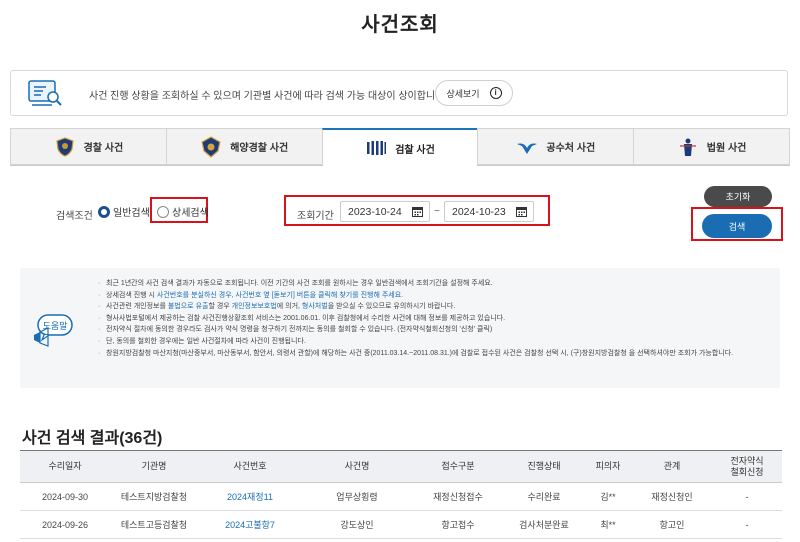 The height and width of the screenshot is (542, 800). I want to click on date-to-field: 2024-10-23, so click(489, 211).